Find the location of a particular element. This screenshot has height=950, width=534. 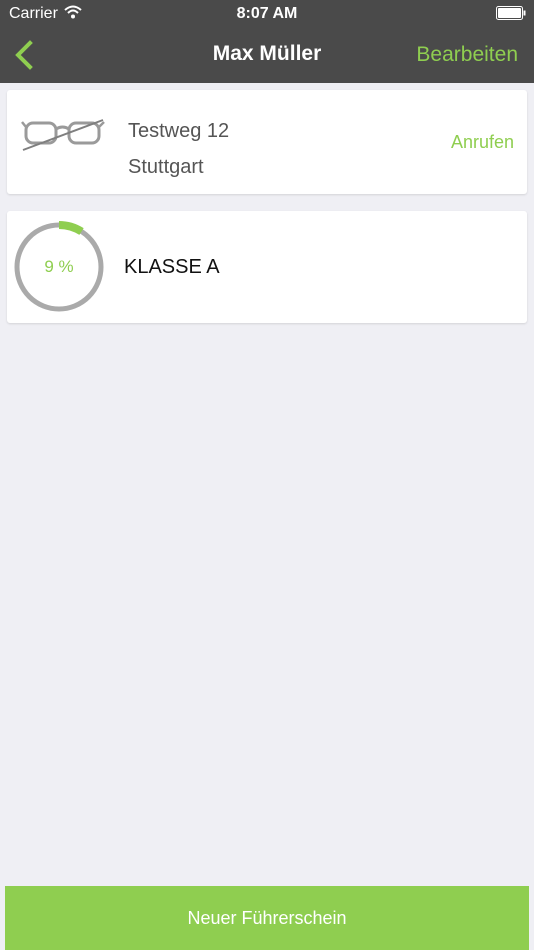

navigation-bar: Max Müller Bearbeiten is located at coordinates (267, 55).